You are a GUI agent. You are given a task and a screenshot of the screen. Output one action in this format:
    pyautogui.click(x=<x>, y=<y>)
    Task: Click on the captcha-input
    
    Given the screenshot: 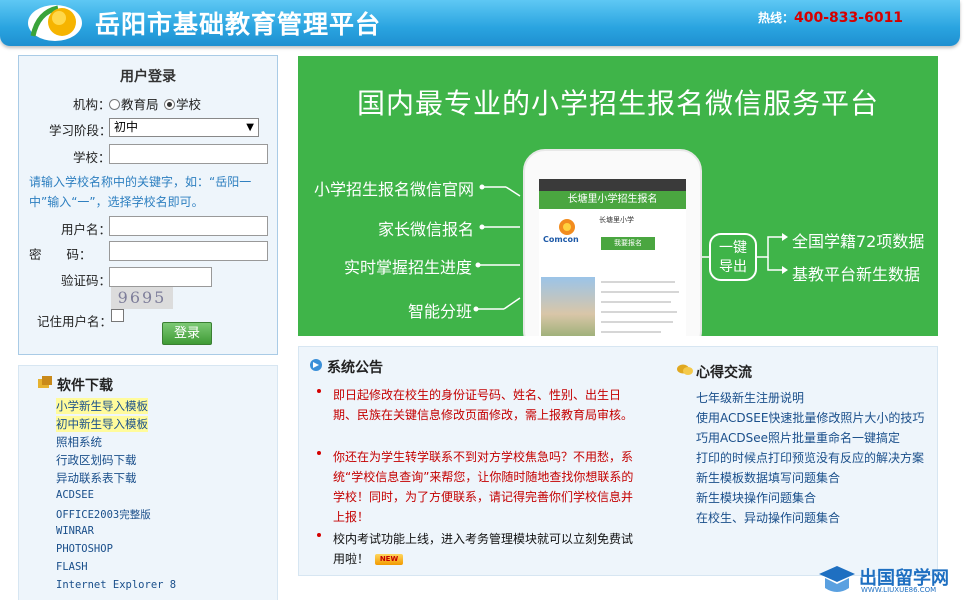 What is the action you would take?
    pyautogui.click(x=160, y=277)
    